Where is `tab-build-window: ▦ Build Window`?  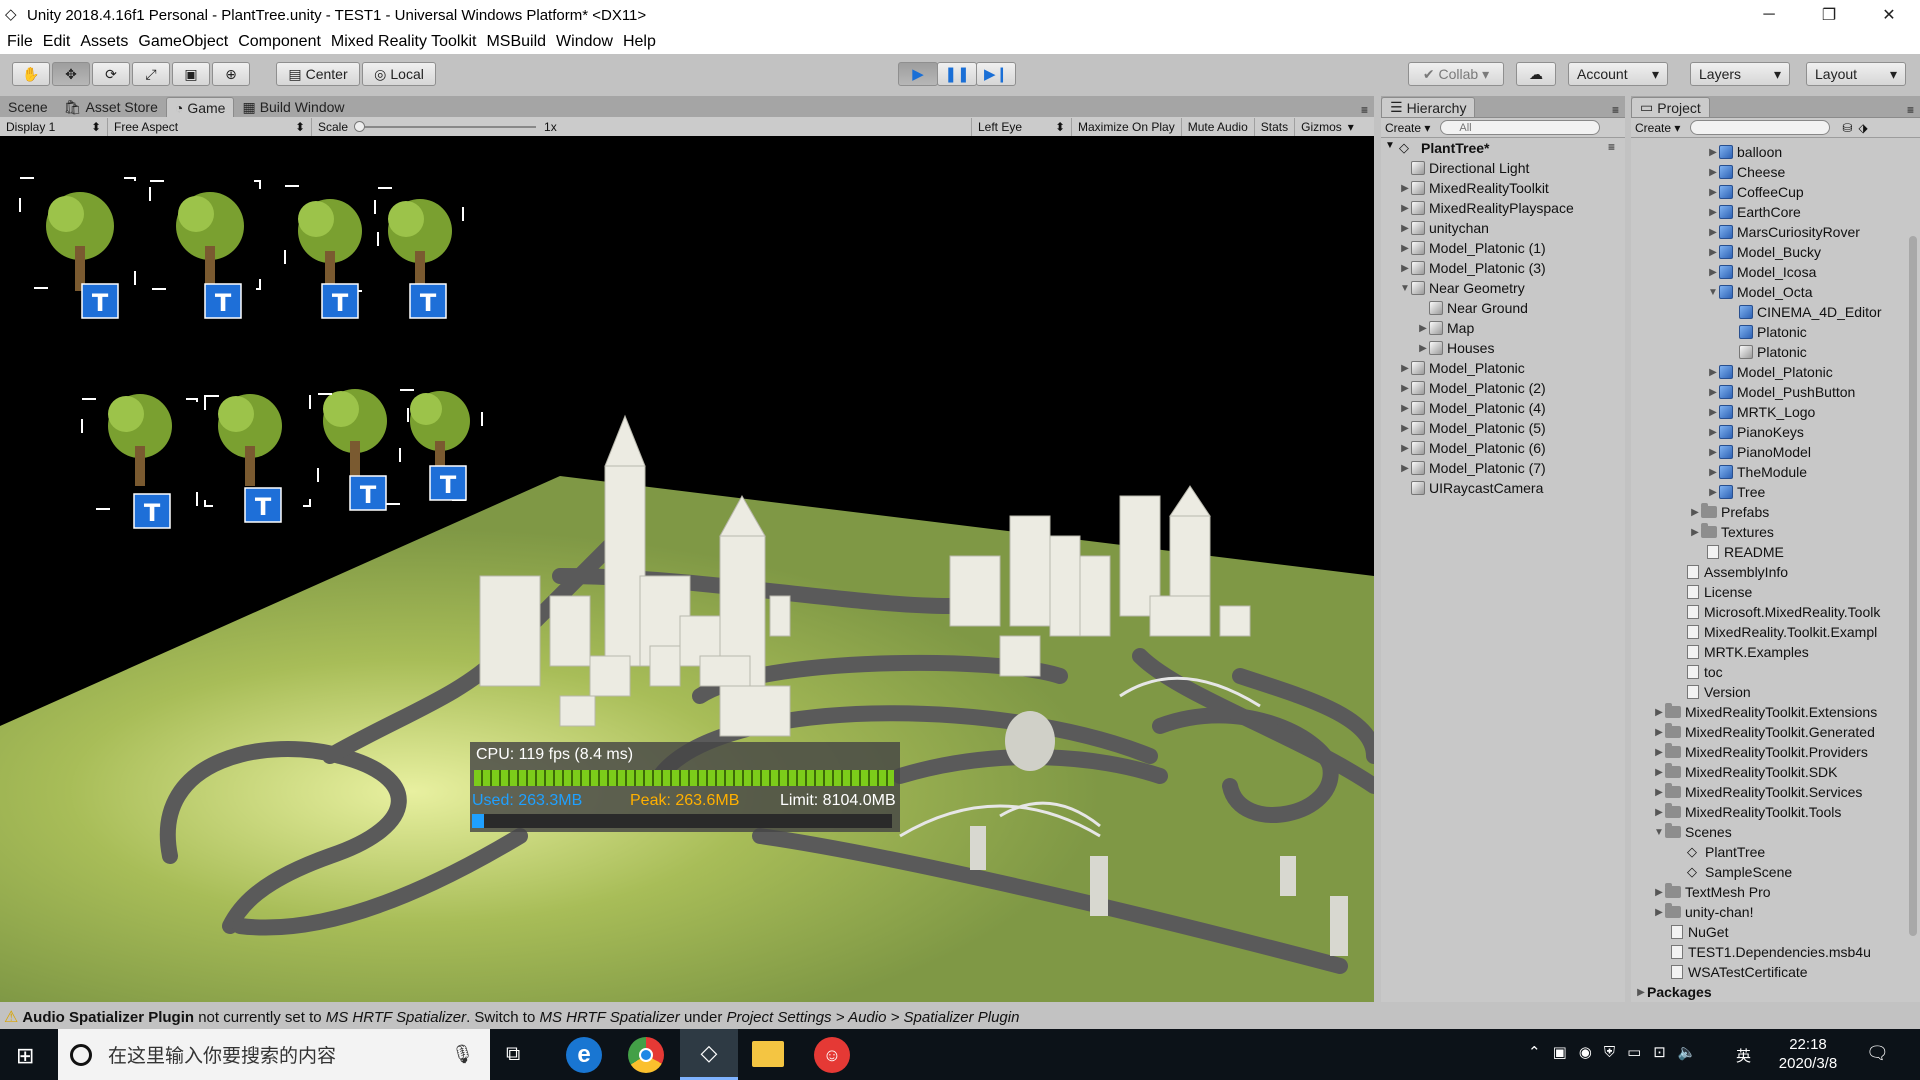
tab-build-window: ▦ Build Window is located at coordinates (293, 107).